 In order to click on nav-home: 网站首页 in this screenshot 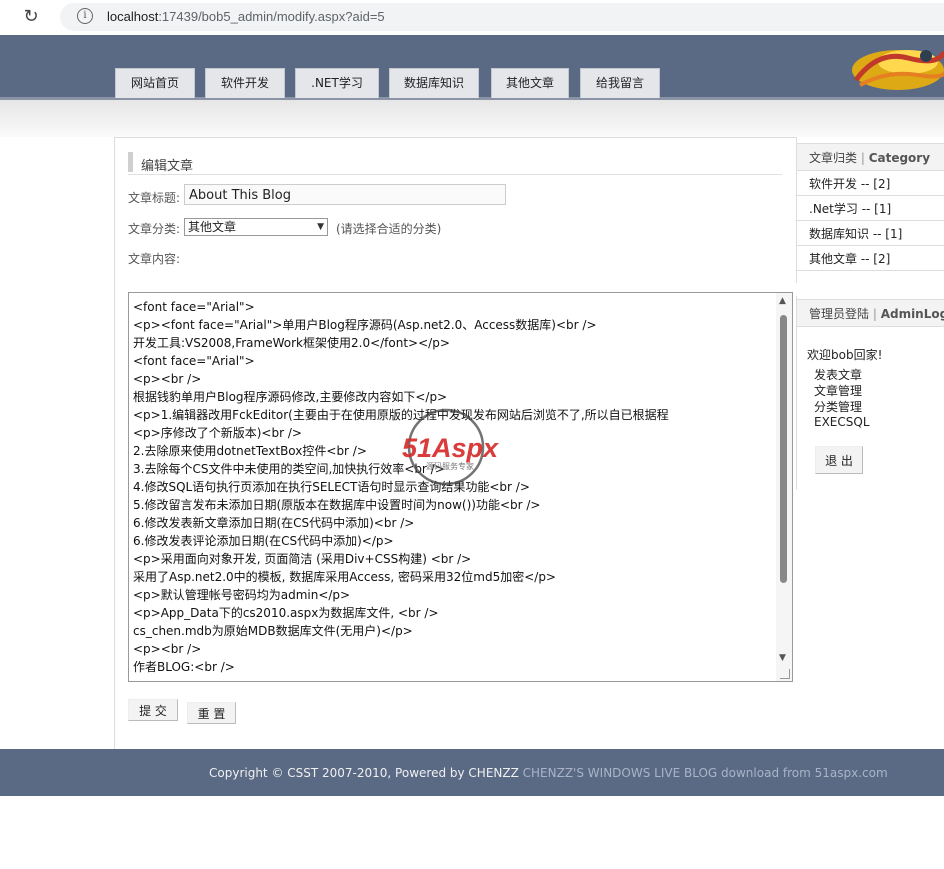, I will do `click(155, 83)`.